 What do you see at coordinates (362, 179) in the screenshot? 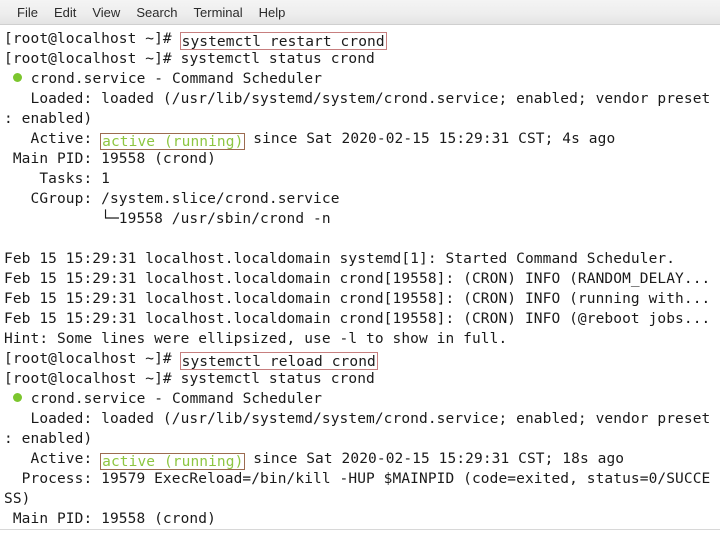
I see `terminal-output-line: Tasks: 1` at bounding box center [362, 179].